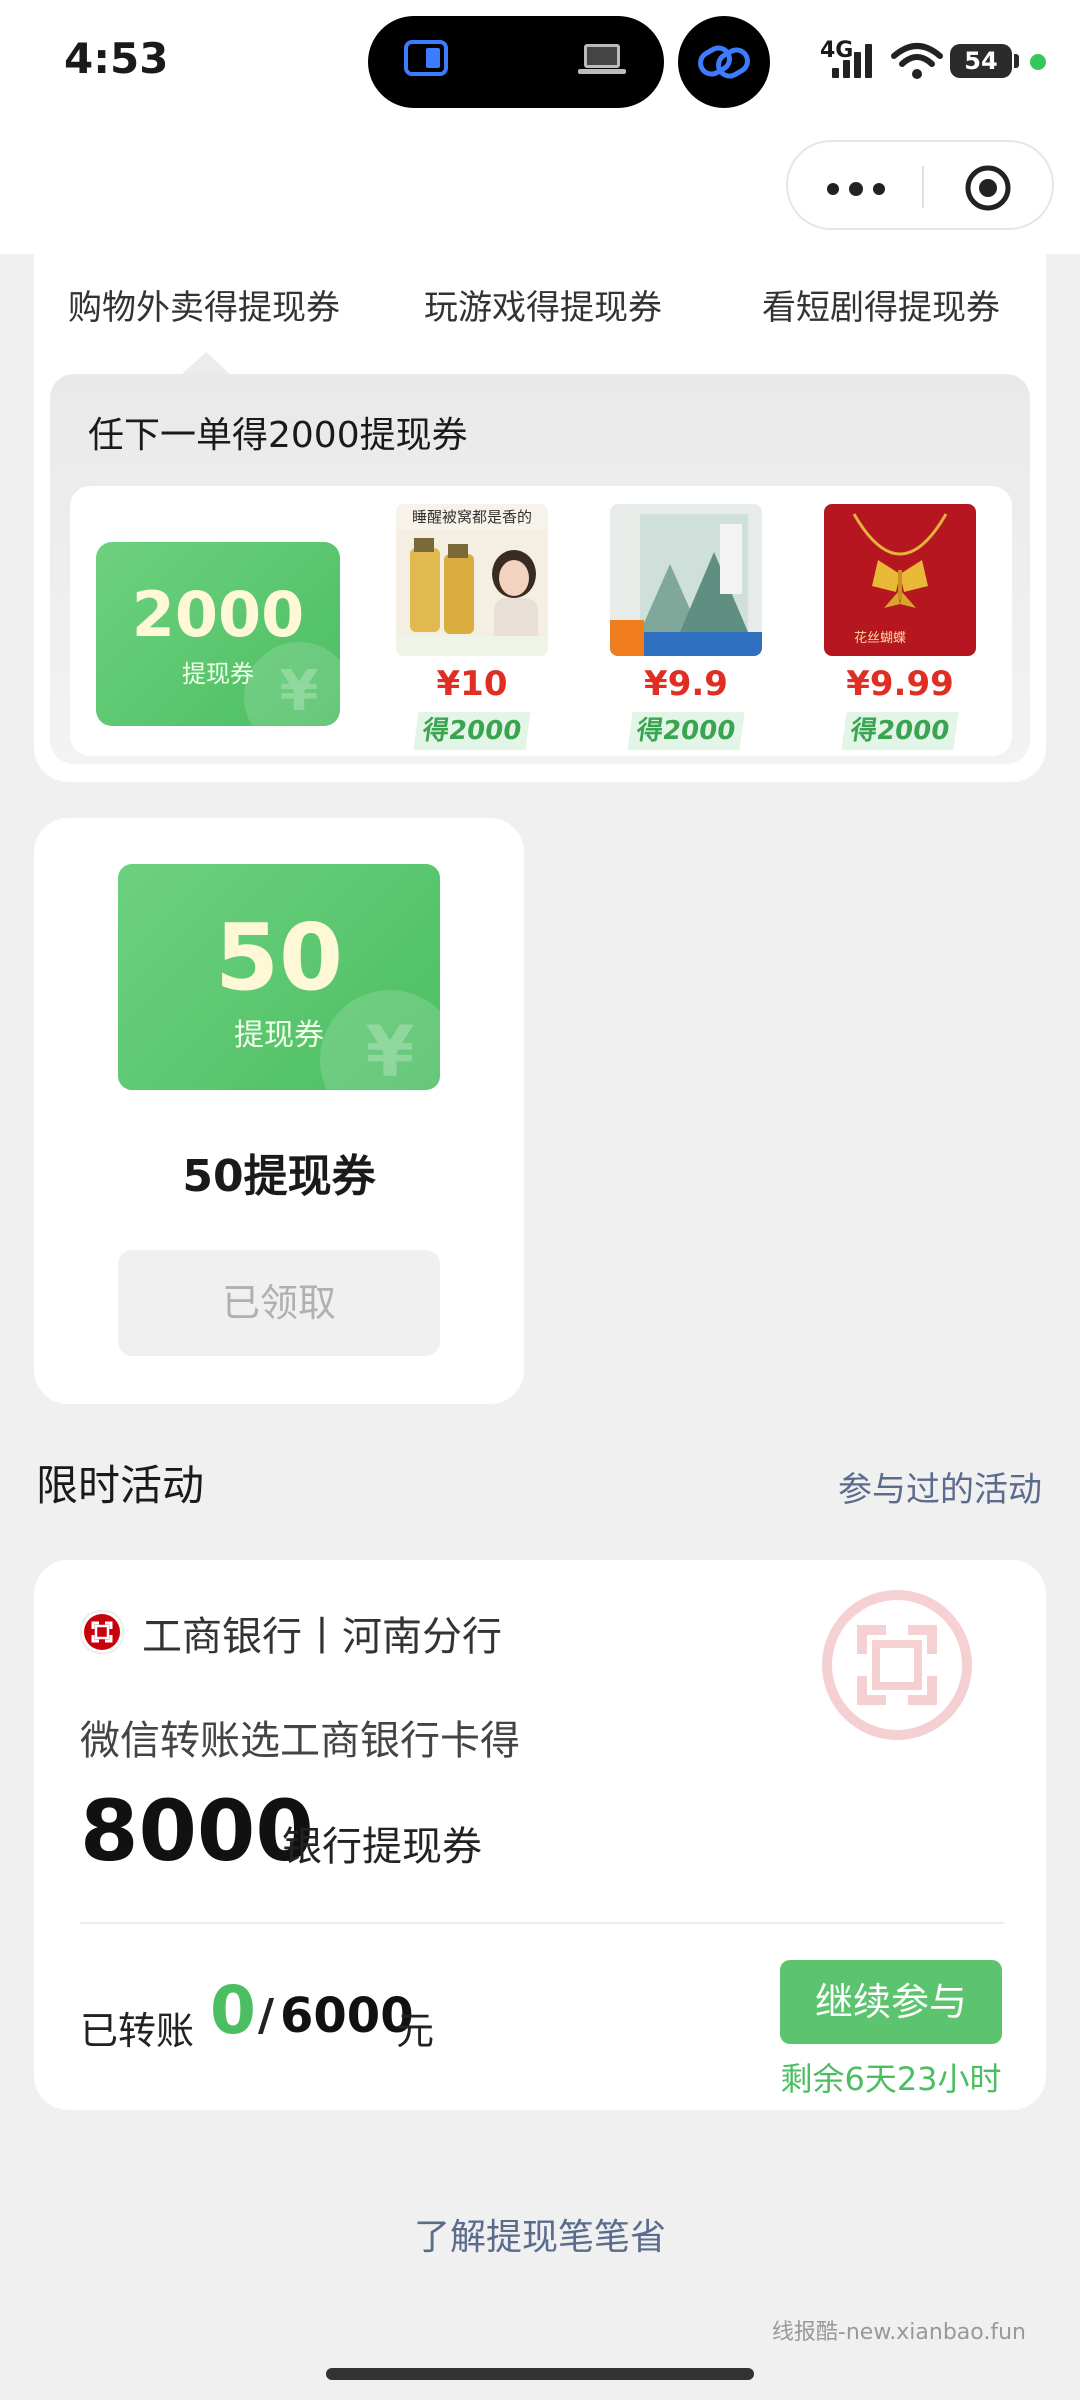 The height and width of the screenshot is (2400, 1080). I want to click on product-item-shampoo: 睡醒被窝都是香的 ¥10 得2000, so click(472, 629).